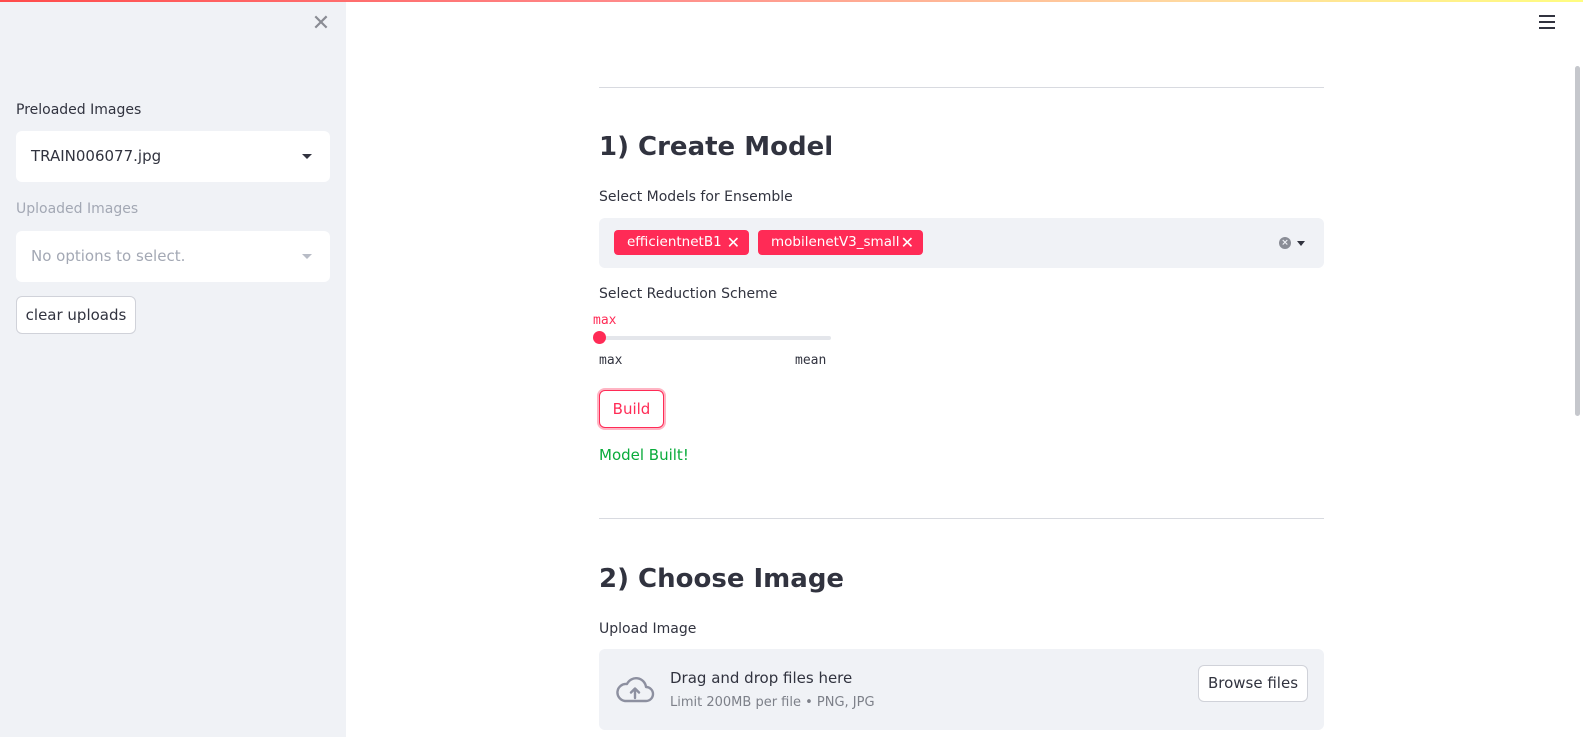 The width and height of the screenshot is (1583, 737). Describe the element at coordinates (635, 690) in the screenshot. I see `cloud-upload-icon` at that location.